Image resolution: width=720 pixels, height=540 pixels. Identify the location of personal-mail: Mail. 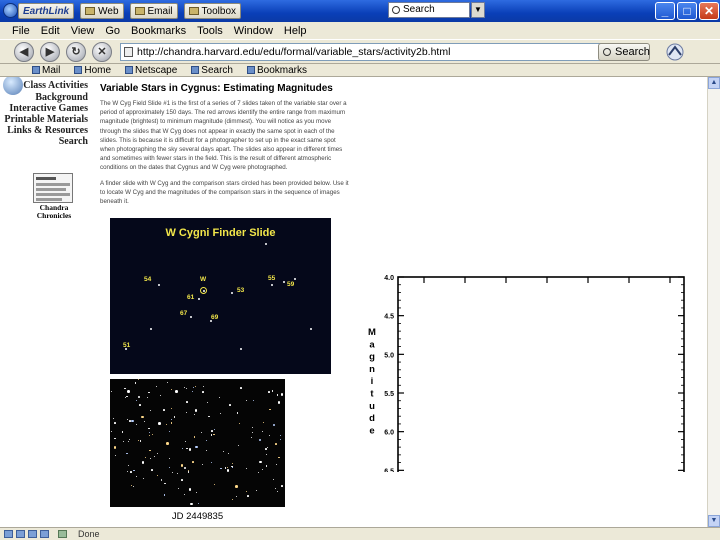
(46, 70).